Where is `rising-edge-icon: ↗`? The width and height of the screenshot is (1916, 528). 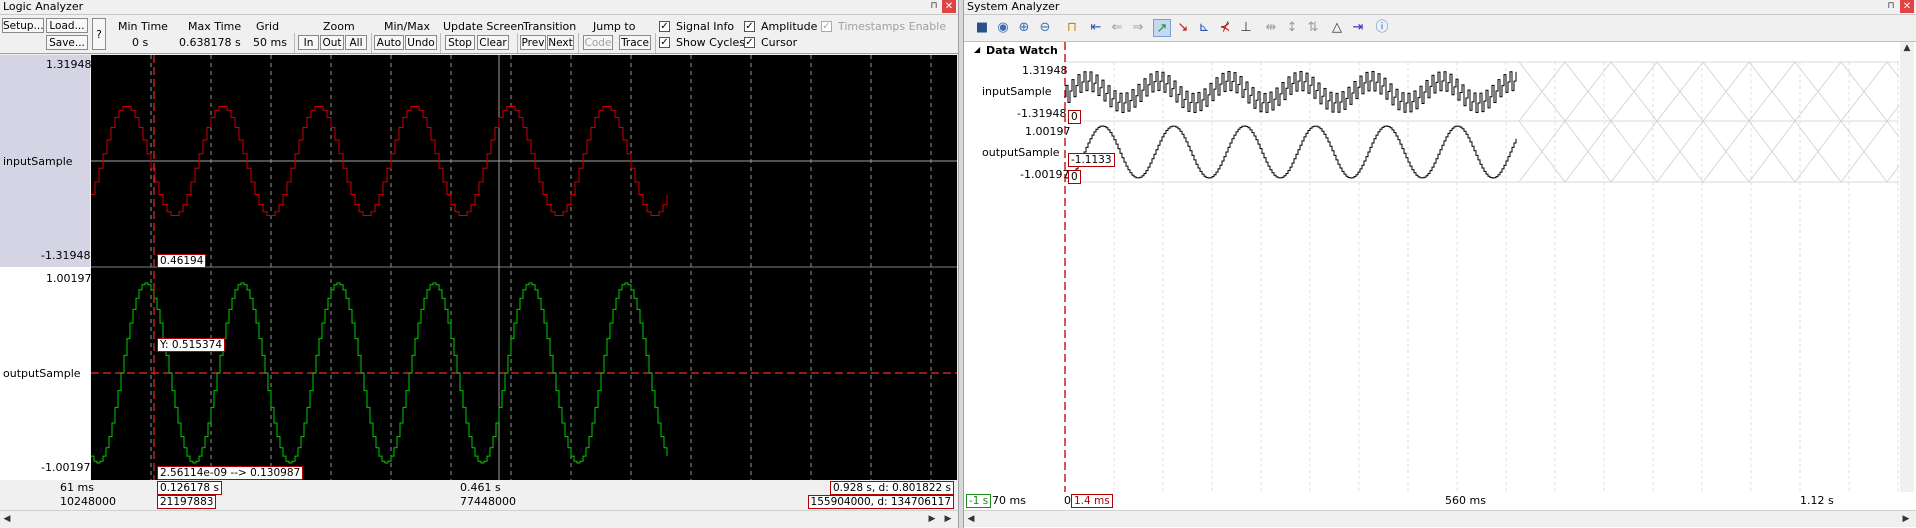
rising-edge-icon: ↗ is located at coordinates (1162, 28).